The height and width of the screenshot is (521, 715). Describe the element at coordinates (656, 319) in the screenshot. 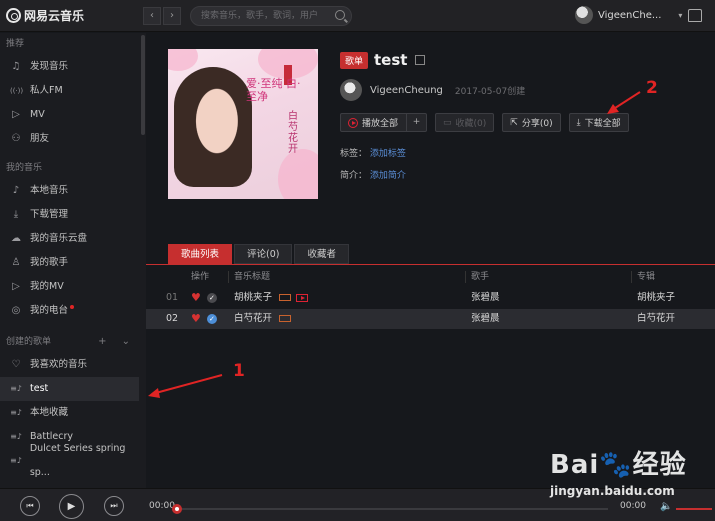

I see `song-album: 白芍花开` at that location.